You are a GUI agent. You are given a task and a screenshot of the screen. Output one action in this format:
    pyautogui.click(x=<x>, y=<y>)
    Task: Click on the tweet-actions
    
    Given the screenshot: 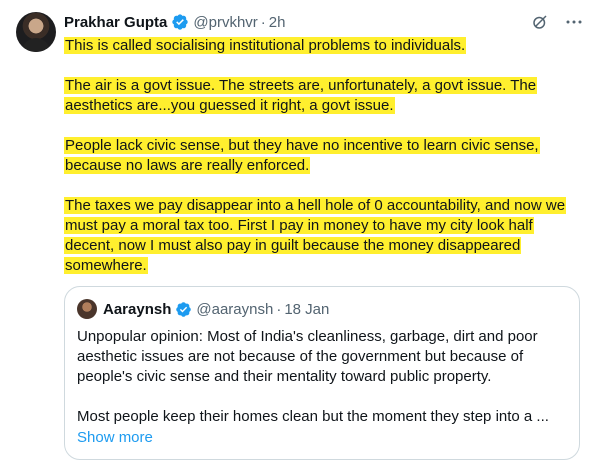 What is the action you would take?
    pyautogui.click(x=557, y=22)
    